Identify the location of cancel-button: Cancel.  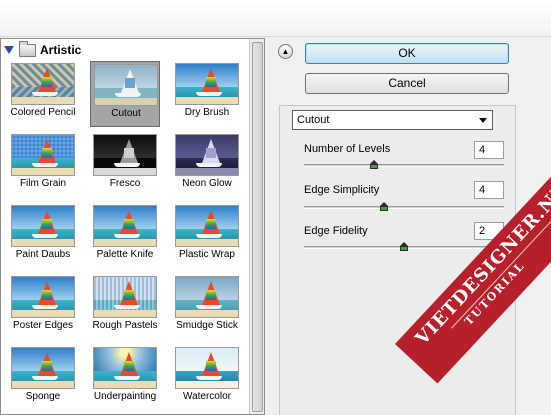
(407, 83).